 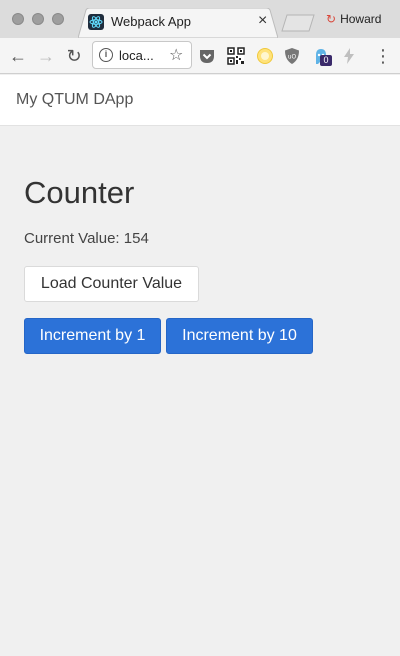 What do you see at coordinates (58, 19) in the screenshot?
I see `window-maximize-button` at bounding box center [58, 19].